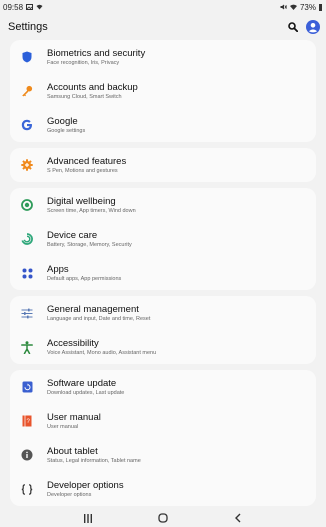 The width and height of the screenshot is (326, 527). What do you see at coordinates (89, 244) in the screenshot?
I see `item-subtitle: Battery, Storage, Memory, Security` at bounding box center [89, 244].